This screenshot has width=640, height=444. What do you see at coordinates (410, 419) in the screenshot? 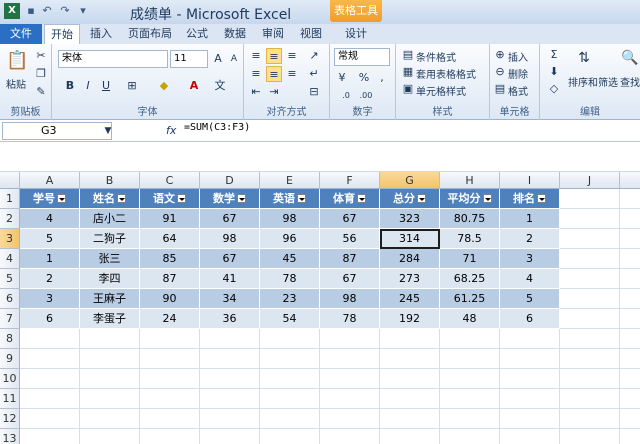
I see `cell-G12` at bounding box center [410, 419].